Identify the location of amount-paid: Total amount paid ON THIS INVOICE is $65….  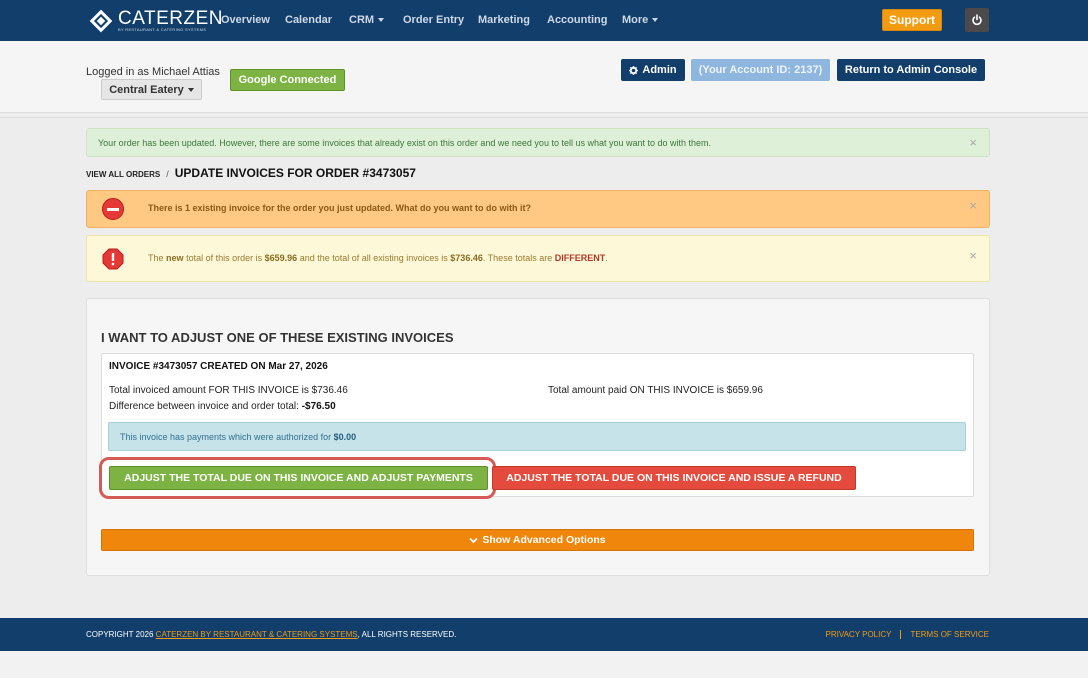
(655, 390).